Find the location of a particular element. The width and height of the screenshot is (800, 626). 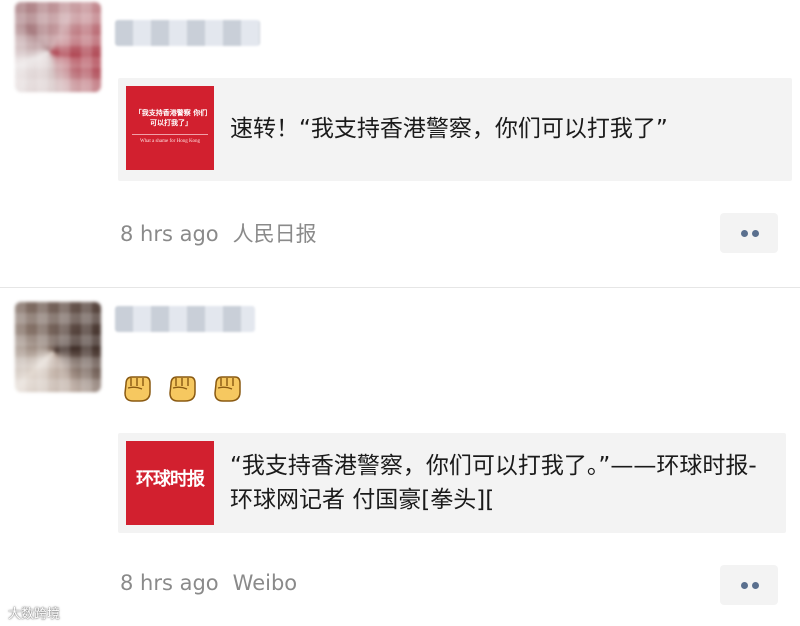

post-source: 人民日报 is located at coordinates (275, 234).